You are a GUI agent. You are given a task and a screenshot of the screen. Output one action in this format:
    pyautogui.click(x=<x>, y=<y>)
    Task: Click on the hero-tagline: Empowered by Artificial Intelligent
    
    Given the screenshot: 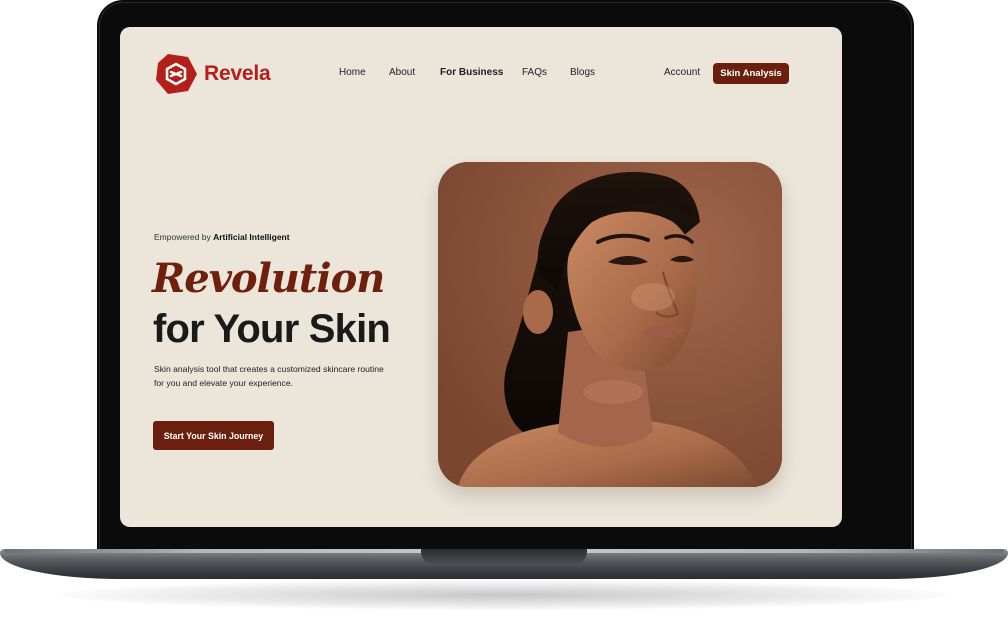 What is the action you would take?
    pyautogui.click(x=222, y=237)
    